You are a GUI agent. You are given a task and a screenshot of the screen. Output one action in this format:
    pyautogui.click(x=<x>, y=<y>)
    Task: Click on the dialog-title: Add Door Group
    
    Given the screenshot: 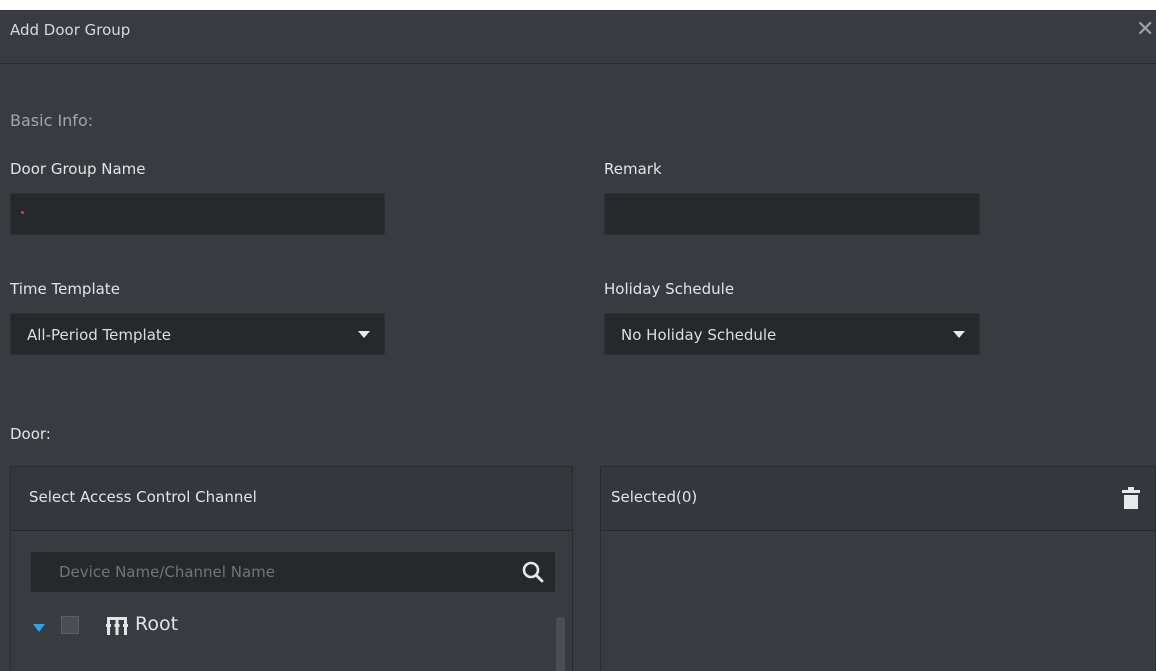 What is the action you would take?
    pyautogui.click(x=70, y=30)
    